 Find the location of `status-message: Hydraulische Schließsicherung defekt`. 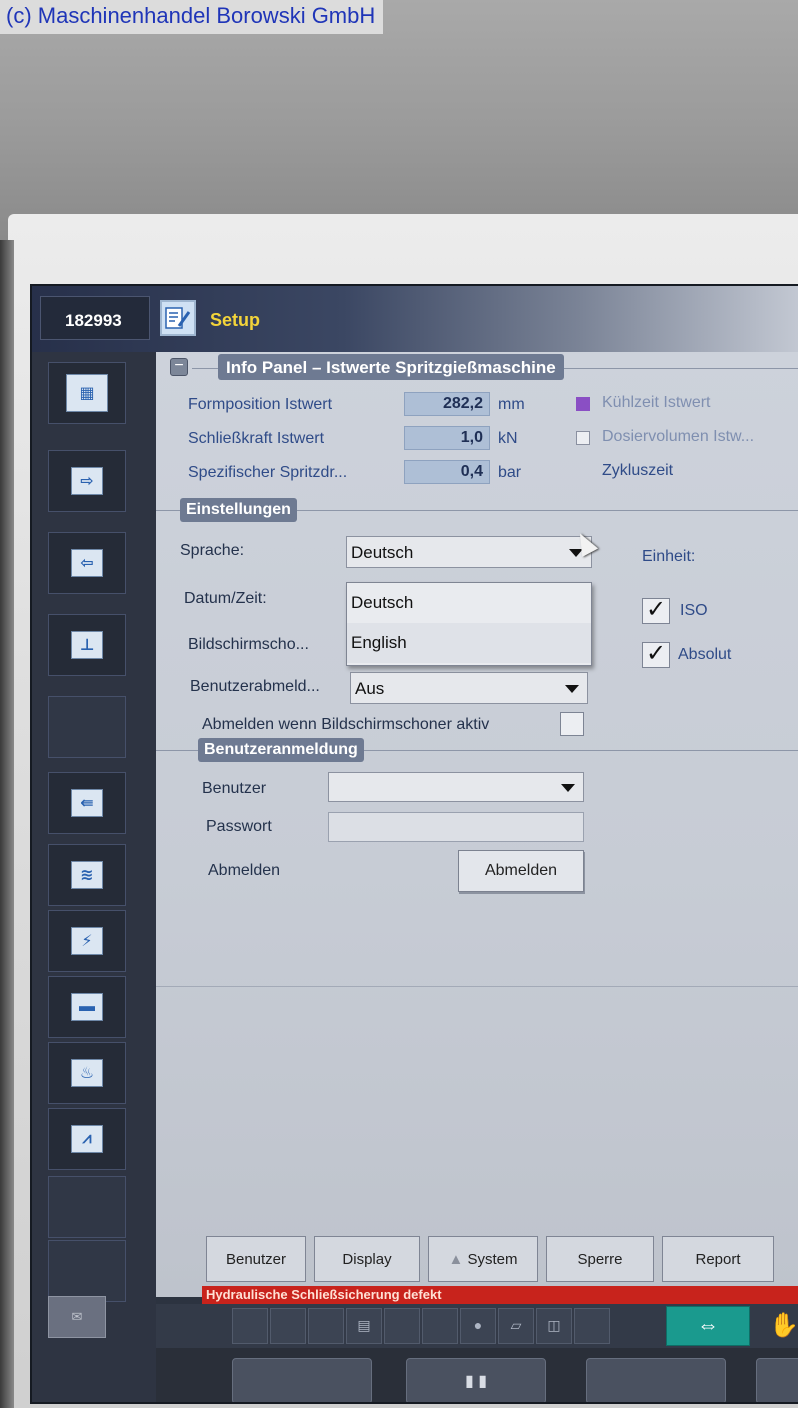

status-message: Hydraulische Schließsicherung defekt is located at coordinates (500, 1295).